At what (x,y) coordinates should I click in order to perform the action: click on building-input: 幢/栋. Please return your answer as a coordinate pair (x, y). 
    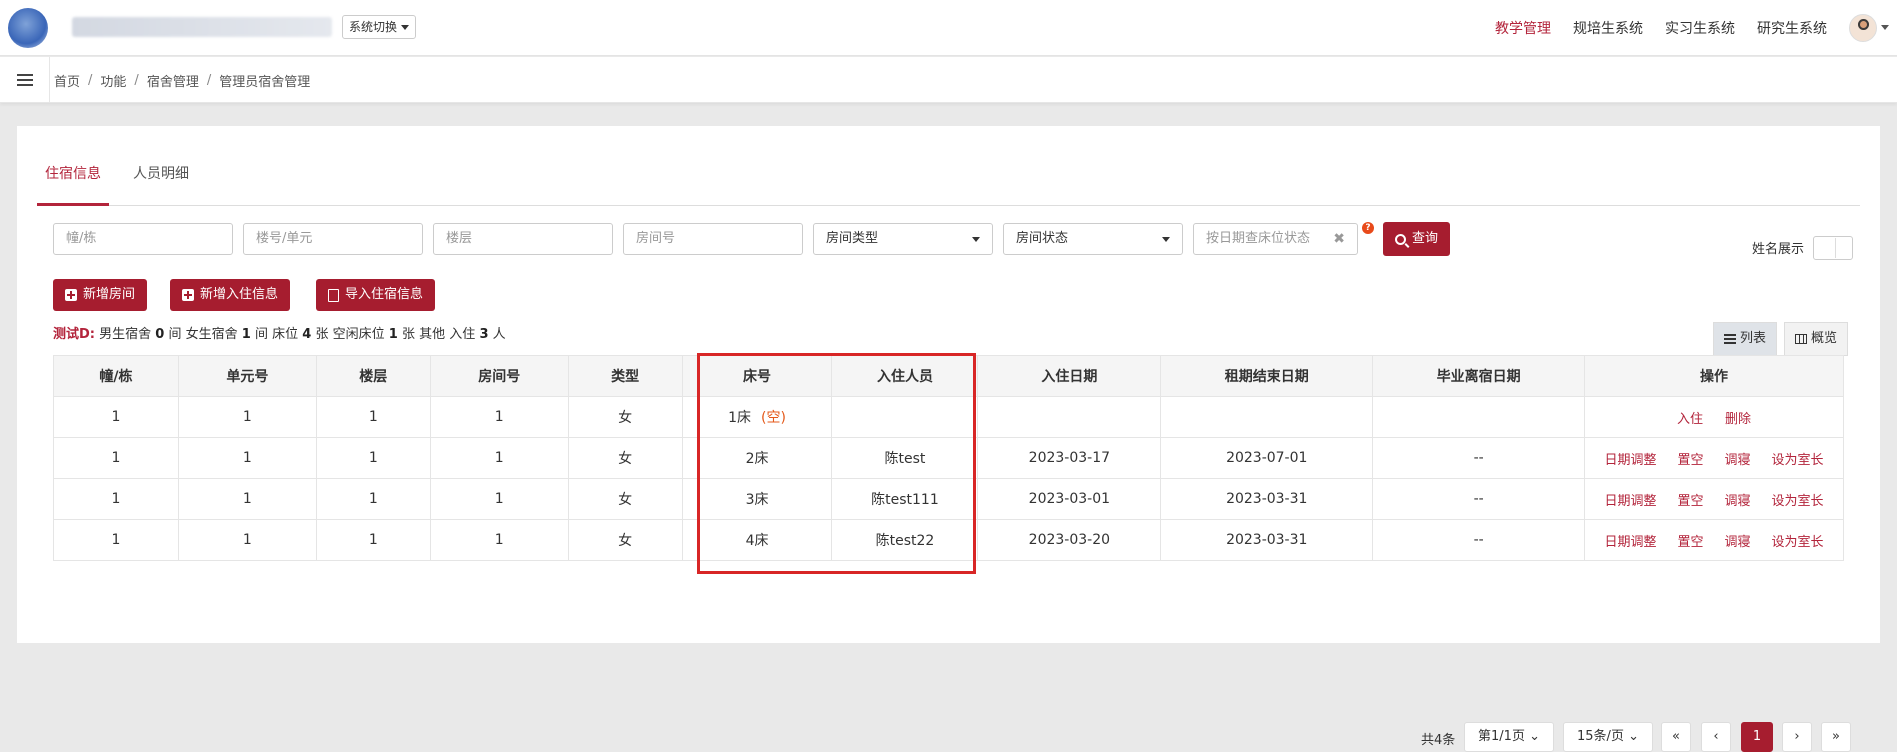
    Looking at the image, I should click on (143, 239).